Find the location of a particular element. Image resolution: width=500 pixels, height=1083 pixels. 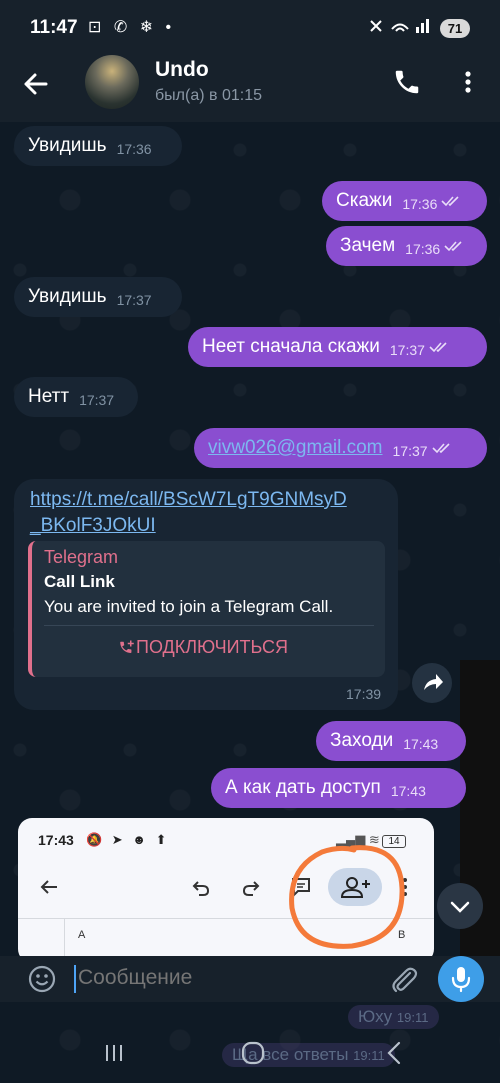

arrow-left-icon is located at coordinates (36, 84).